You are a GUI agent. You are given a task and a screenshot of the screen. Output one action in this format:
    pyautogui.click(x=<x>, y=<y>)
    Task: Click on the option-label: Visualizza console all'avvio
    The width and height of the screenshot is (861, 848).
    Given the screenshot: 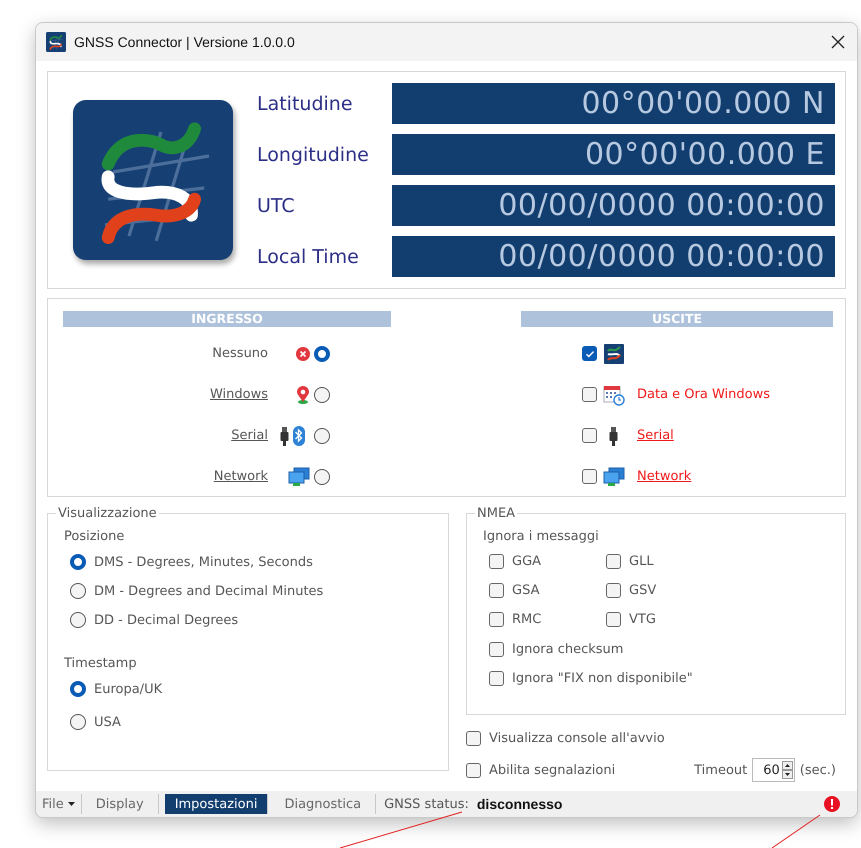 What is the action you would take?
    pyautogui.click(x=577, y=738)
    